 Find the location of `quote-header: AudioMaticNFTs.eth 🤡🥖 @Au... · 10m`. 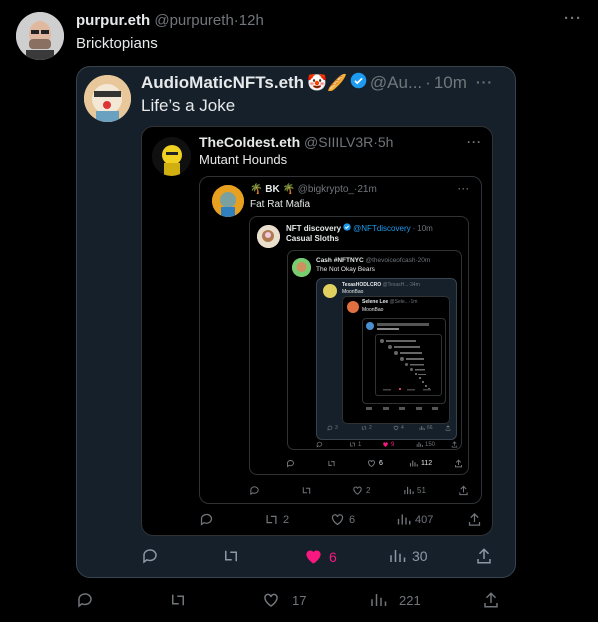

quote-header: AudioMaticNFTs.eth 🤡🥖 @Au... · 10m is located at coordinates (304, 83).